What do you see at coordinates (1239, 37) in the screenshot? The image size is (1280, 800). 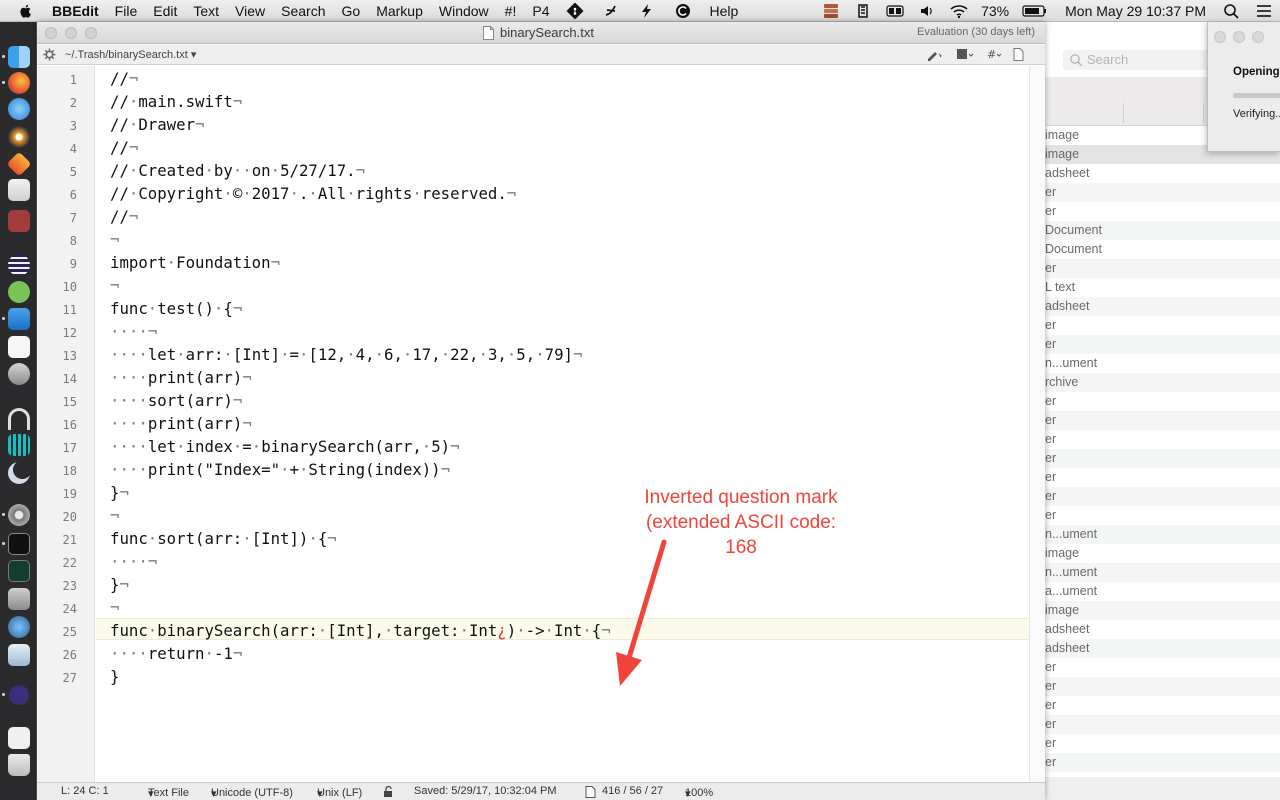 I see `dialog-minimize-button` at bounding box center [1239, 37].